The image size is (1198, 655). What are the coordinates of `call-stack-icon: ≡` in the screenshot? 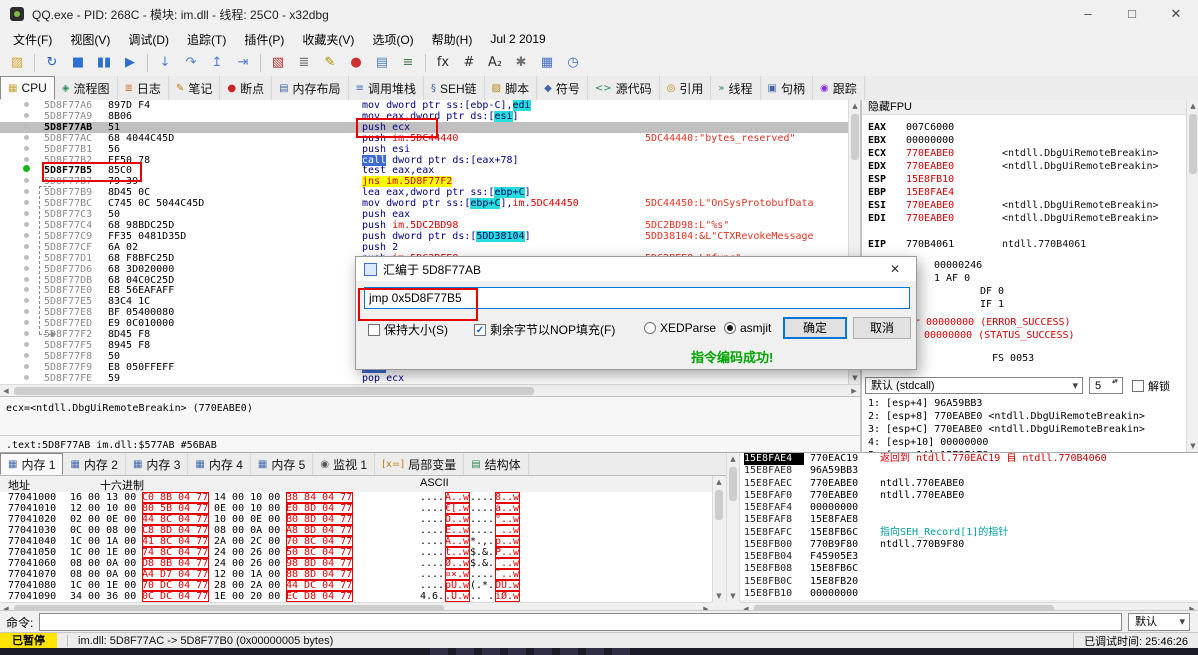 It's located at (408, 63).